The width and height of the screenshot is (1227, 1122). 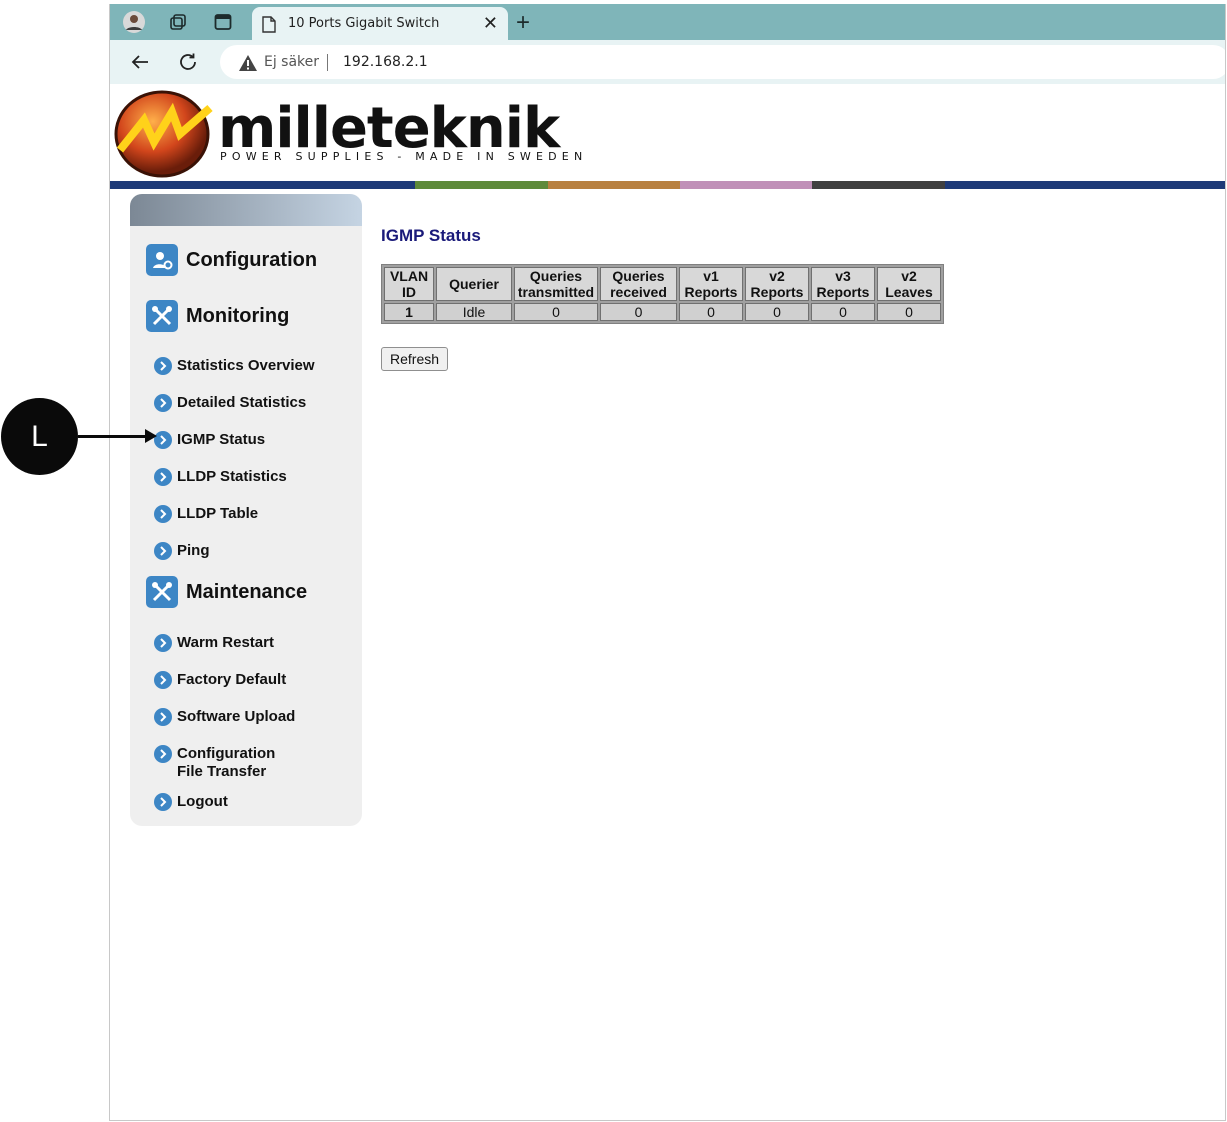 What do you see at coordinates (404, 156) in the screenshot?
I see `brand-tagline: POWER SUPPLIES - MADE IN SWEDEN` at bounding box center [404, 156].